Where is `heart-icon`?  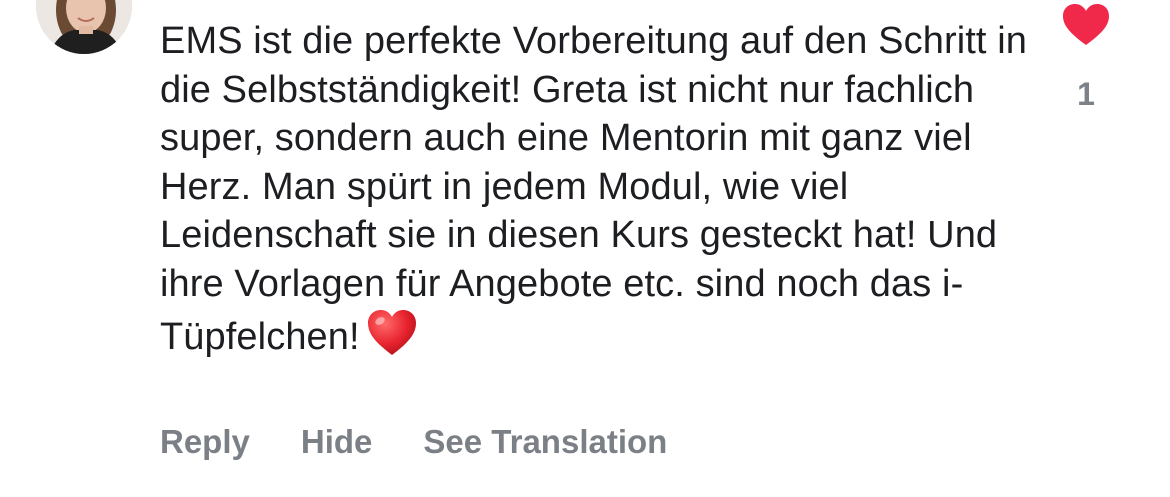 heart-icon is located at coordinates (1086, 25).